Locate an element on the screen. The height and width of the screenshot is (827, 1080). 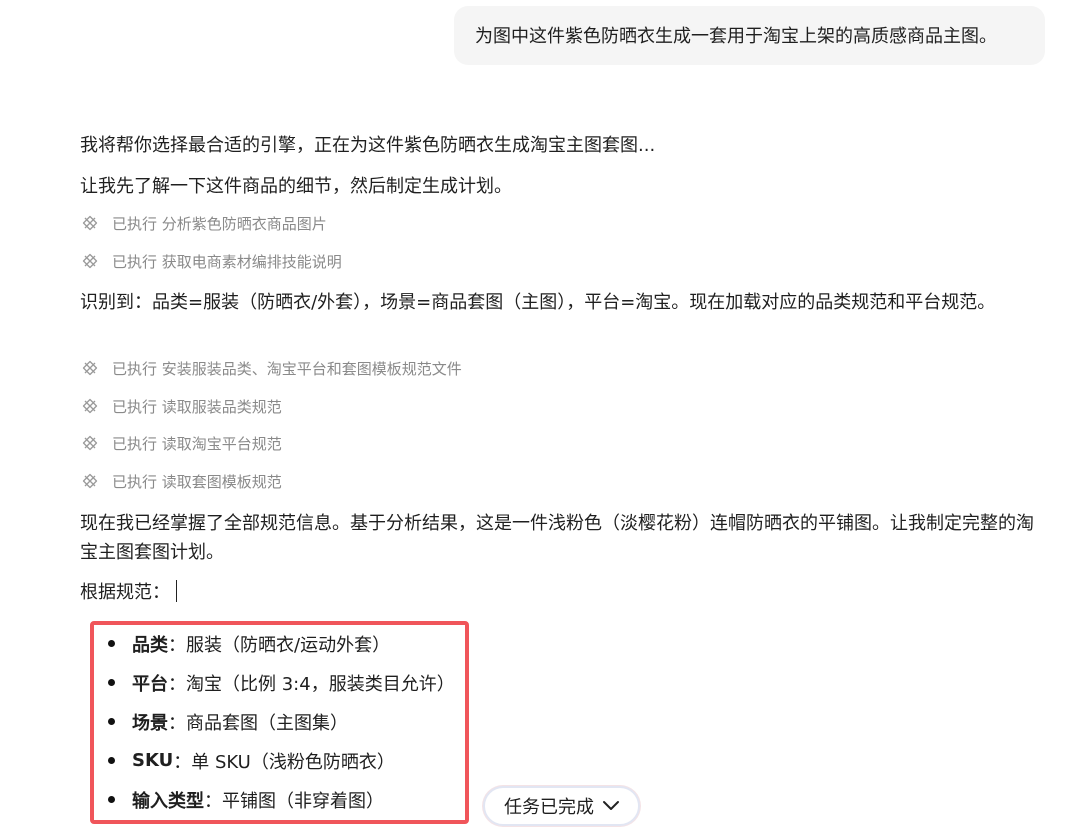
tool-step: 已执行 读取套图模板规范 is located at coordinates (181, 481).